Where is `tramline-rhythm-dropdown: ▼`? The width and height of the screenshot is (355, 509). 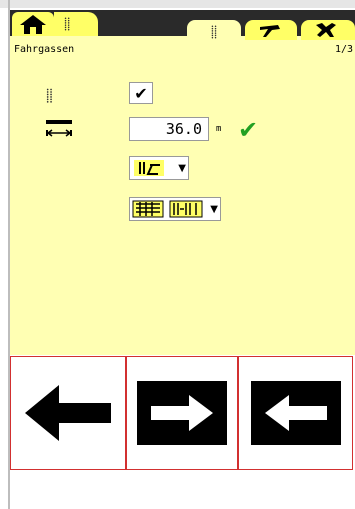
tramline-rhythm-dropdown: ▼ is located at coordinates (175, 209).